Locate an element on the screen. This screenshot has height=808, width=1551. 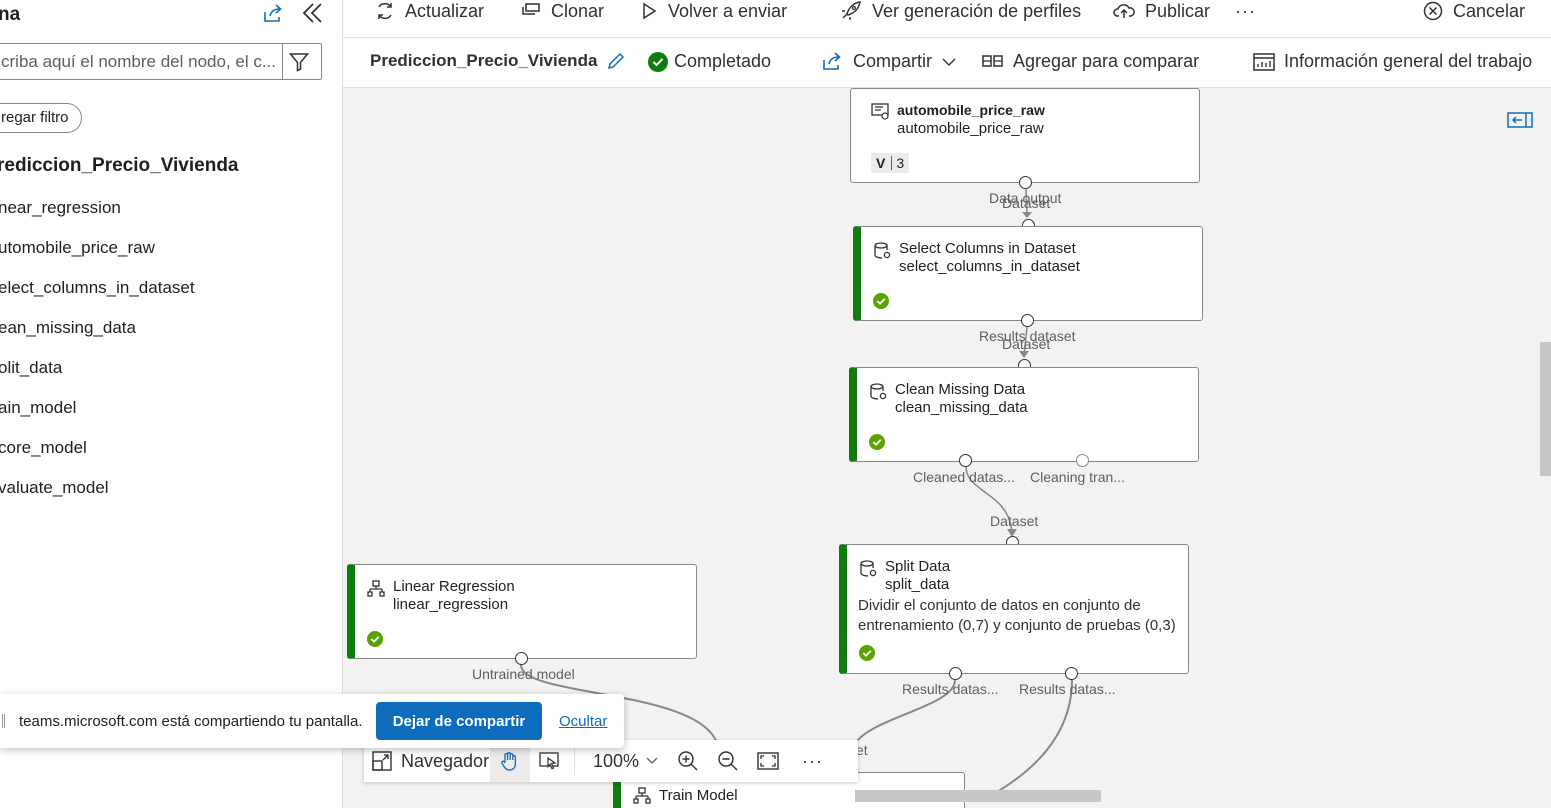
node-linear-regression: Linear Regression linear_regression is located at coordinates (522, 611).